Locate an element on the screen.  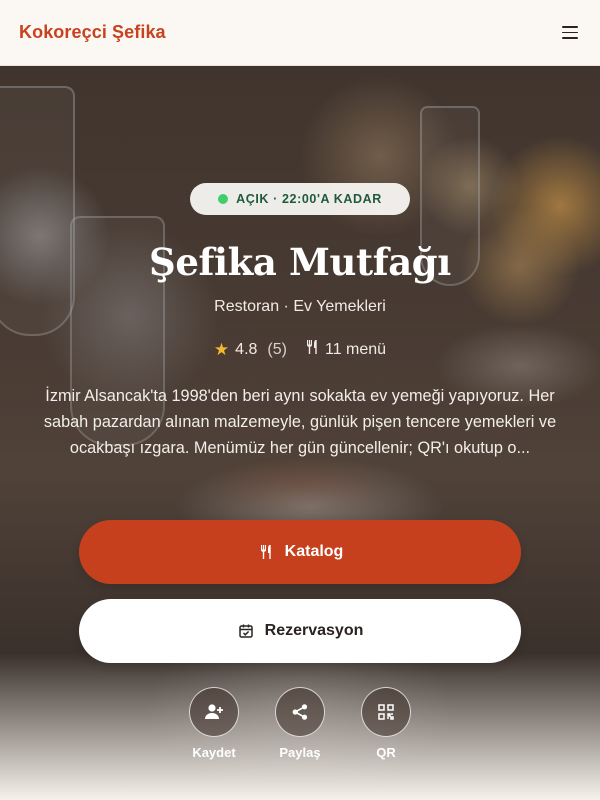
reservation-button-label: Rezervasyon is located at coordinates (314, 630).